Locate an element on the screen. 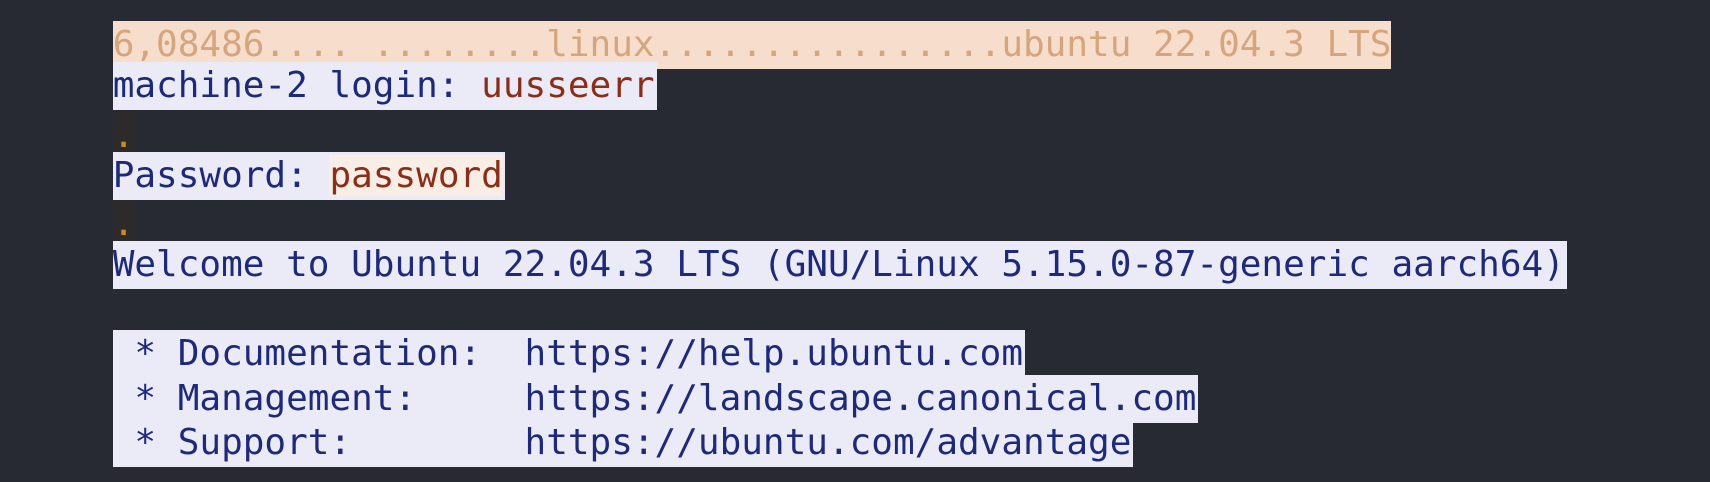  terminal-line-support: * Support: https://ubuntu.com/advantage is located at coordinates (580, 419).